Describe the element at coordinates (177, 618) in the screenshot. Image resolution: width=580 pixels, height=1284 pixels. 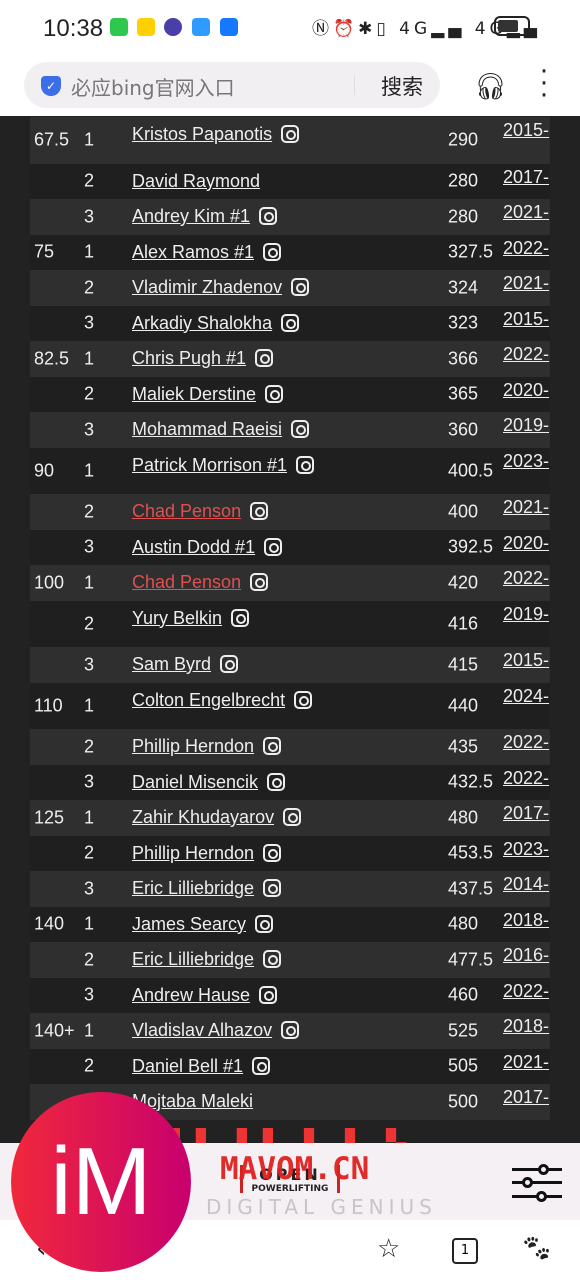
I see `lifter-link: Yury Belkin` at that location.